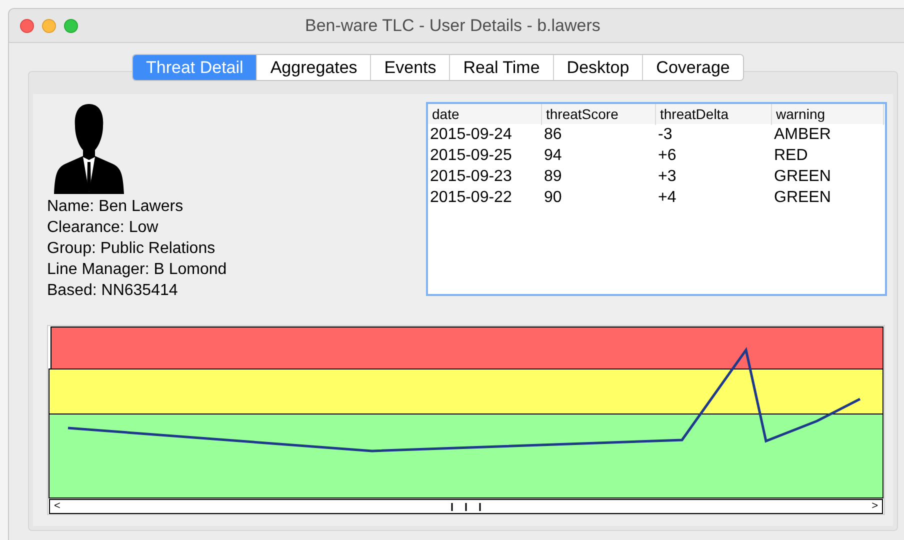  Describe the element at coordinates (875, 506) in the screenshot. I see `scroll-right-arrow: >` at that location.